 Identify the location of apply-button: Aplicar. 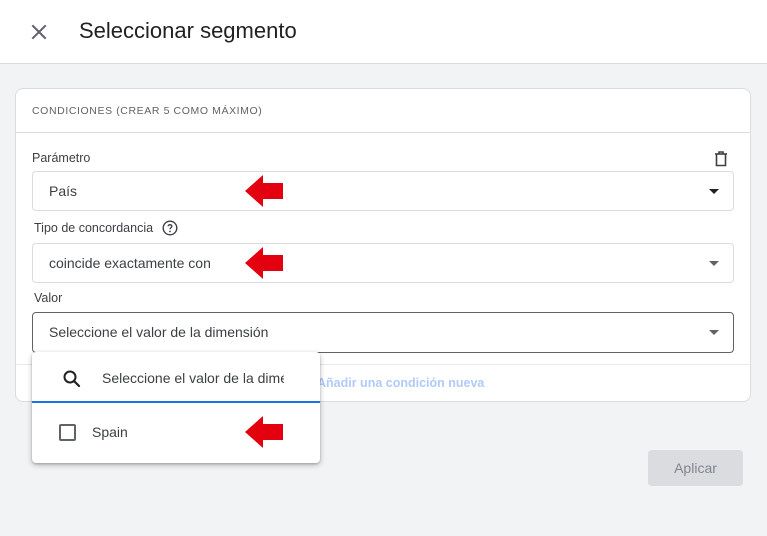
(695, 468).